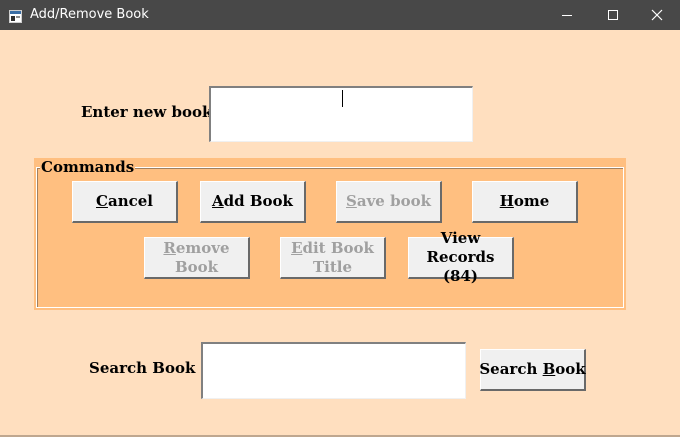 Image resolution: width=680 pixels, height=437 pixels. What do you see at coordinates (351, 201) in the screenshot?
I see `save-book-accesskey: S` at bounding box center [351, 201].